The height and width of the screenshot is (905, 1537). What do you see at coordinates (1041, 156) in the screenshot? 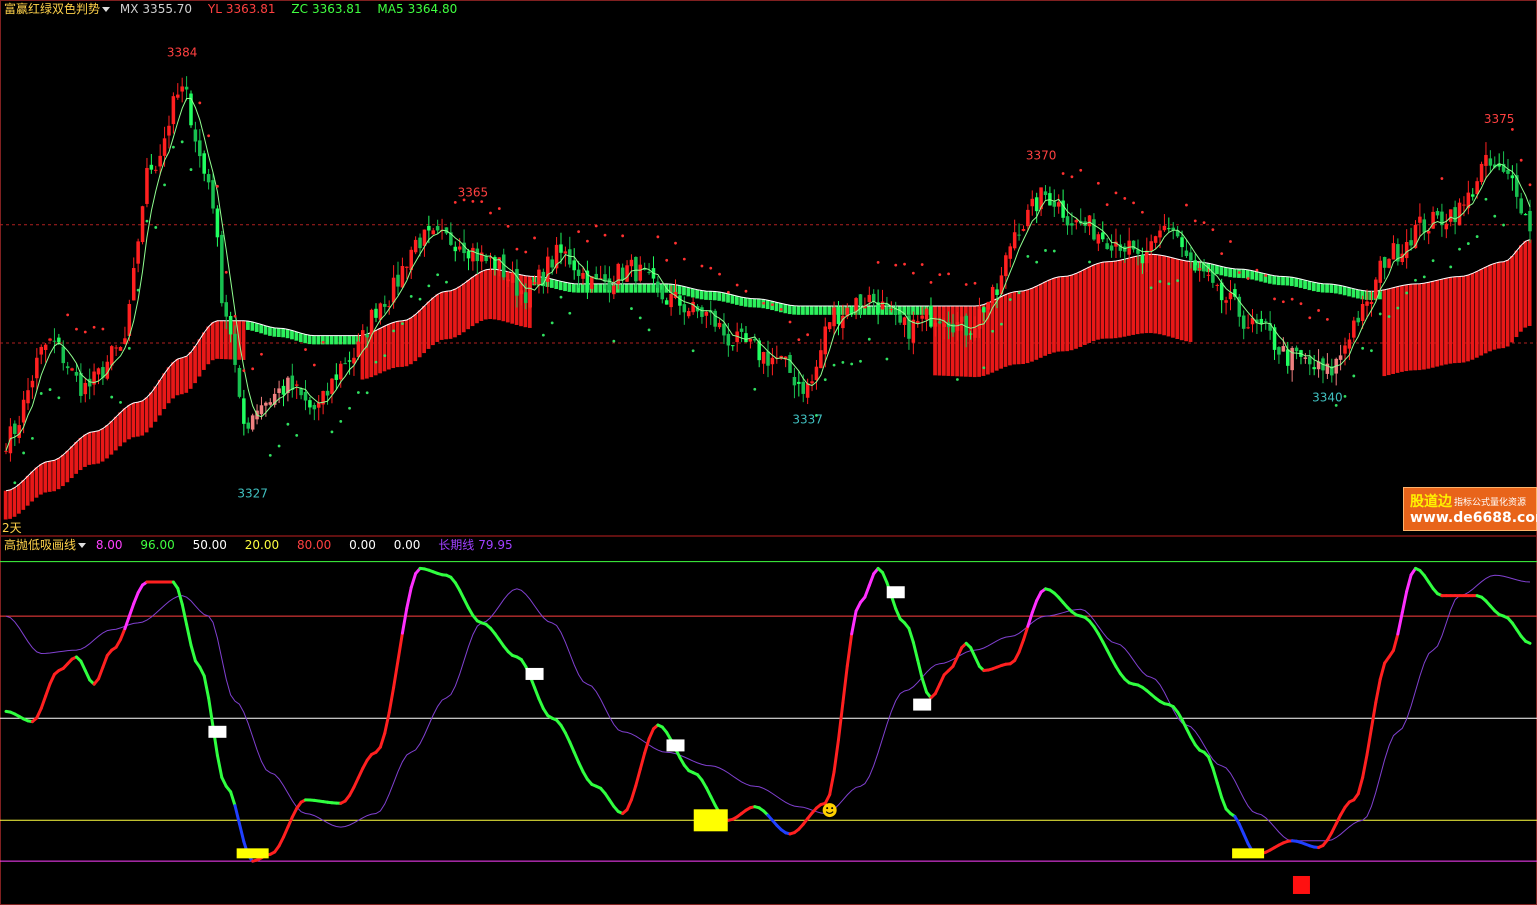
I see `peak-label: 3370` at bounding box center [1041, 156].